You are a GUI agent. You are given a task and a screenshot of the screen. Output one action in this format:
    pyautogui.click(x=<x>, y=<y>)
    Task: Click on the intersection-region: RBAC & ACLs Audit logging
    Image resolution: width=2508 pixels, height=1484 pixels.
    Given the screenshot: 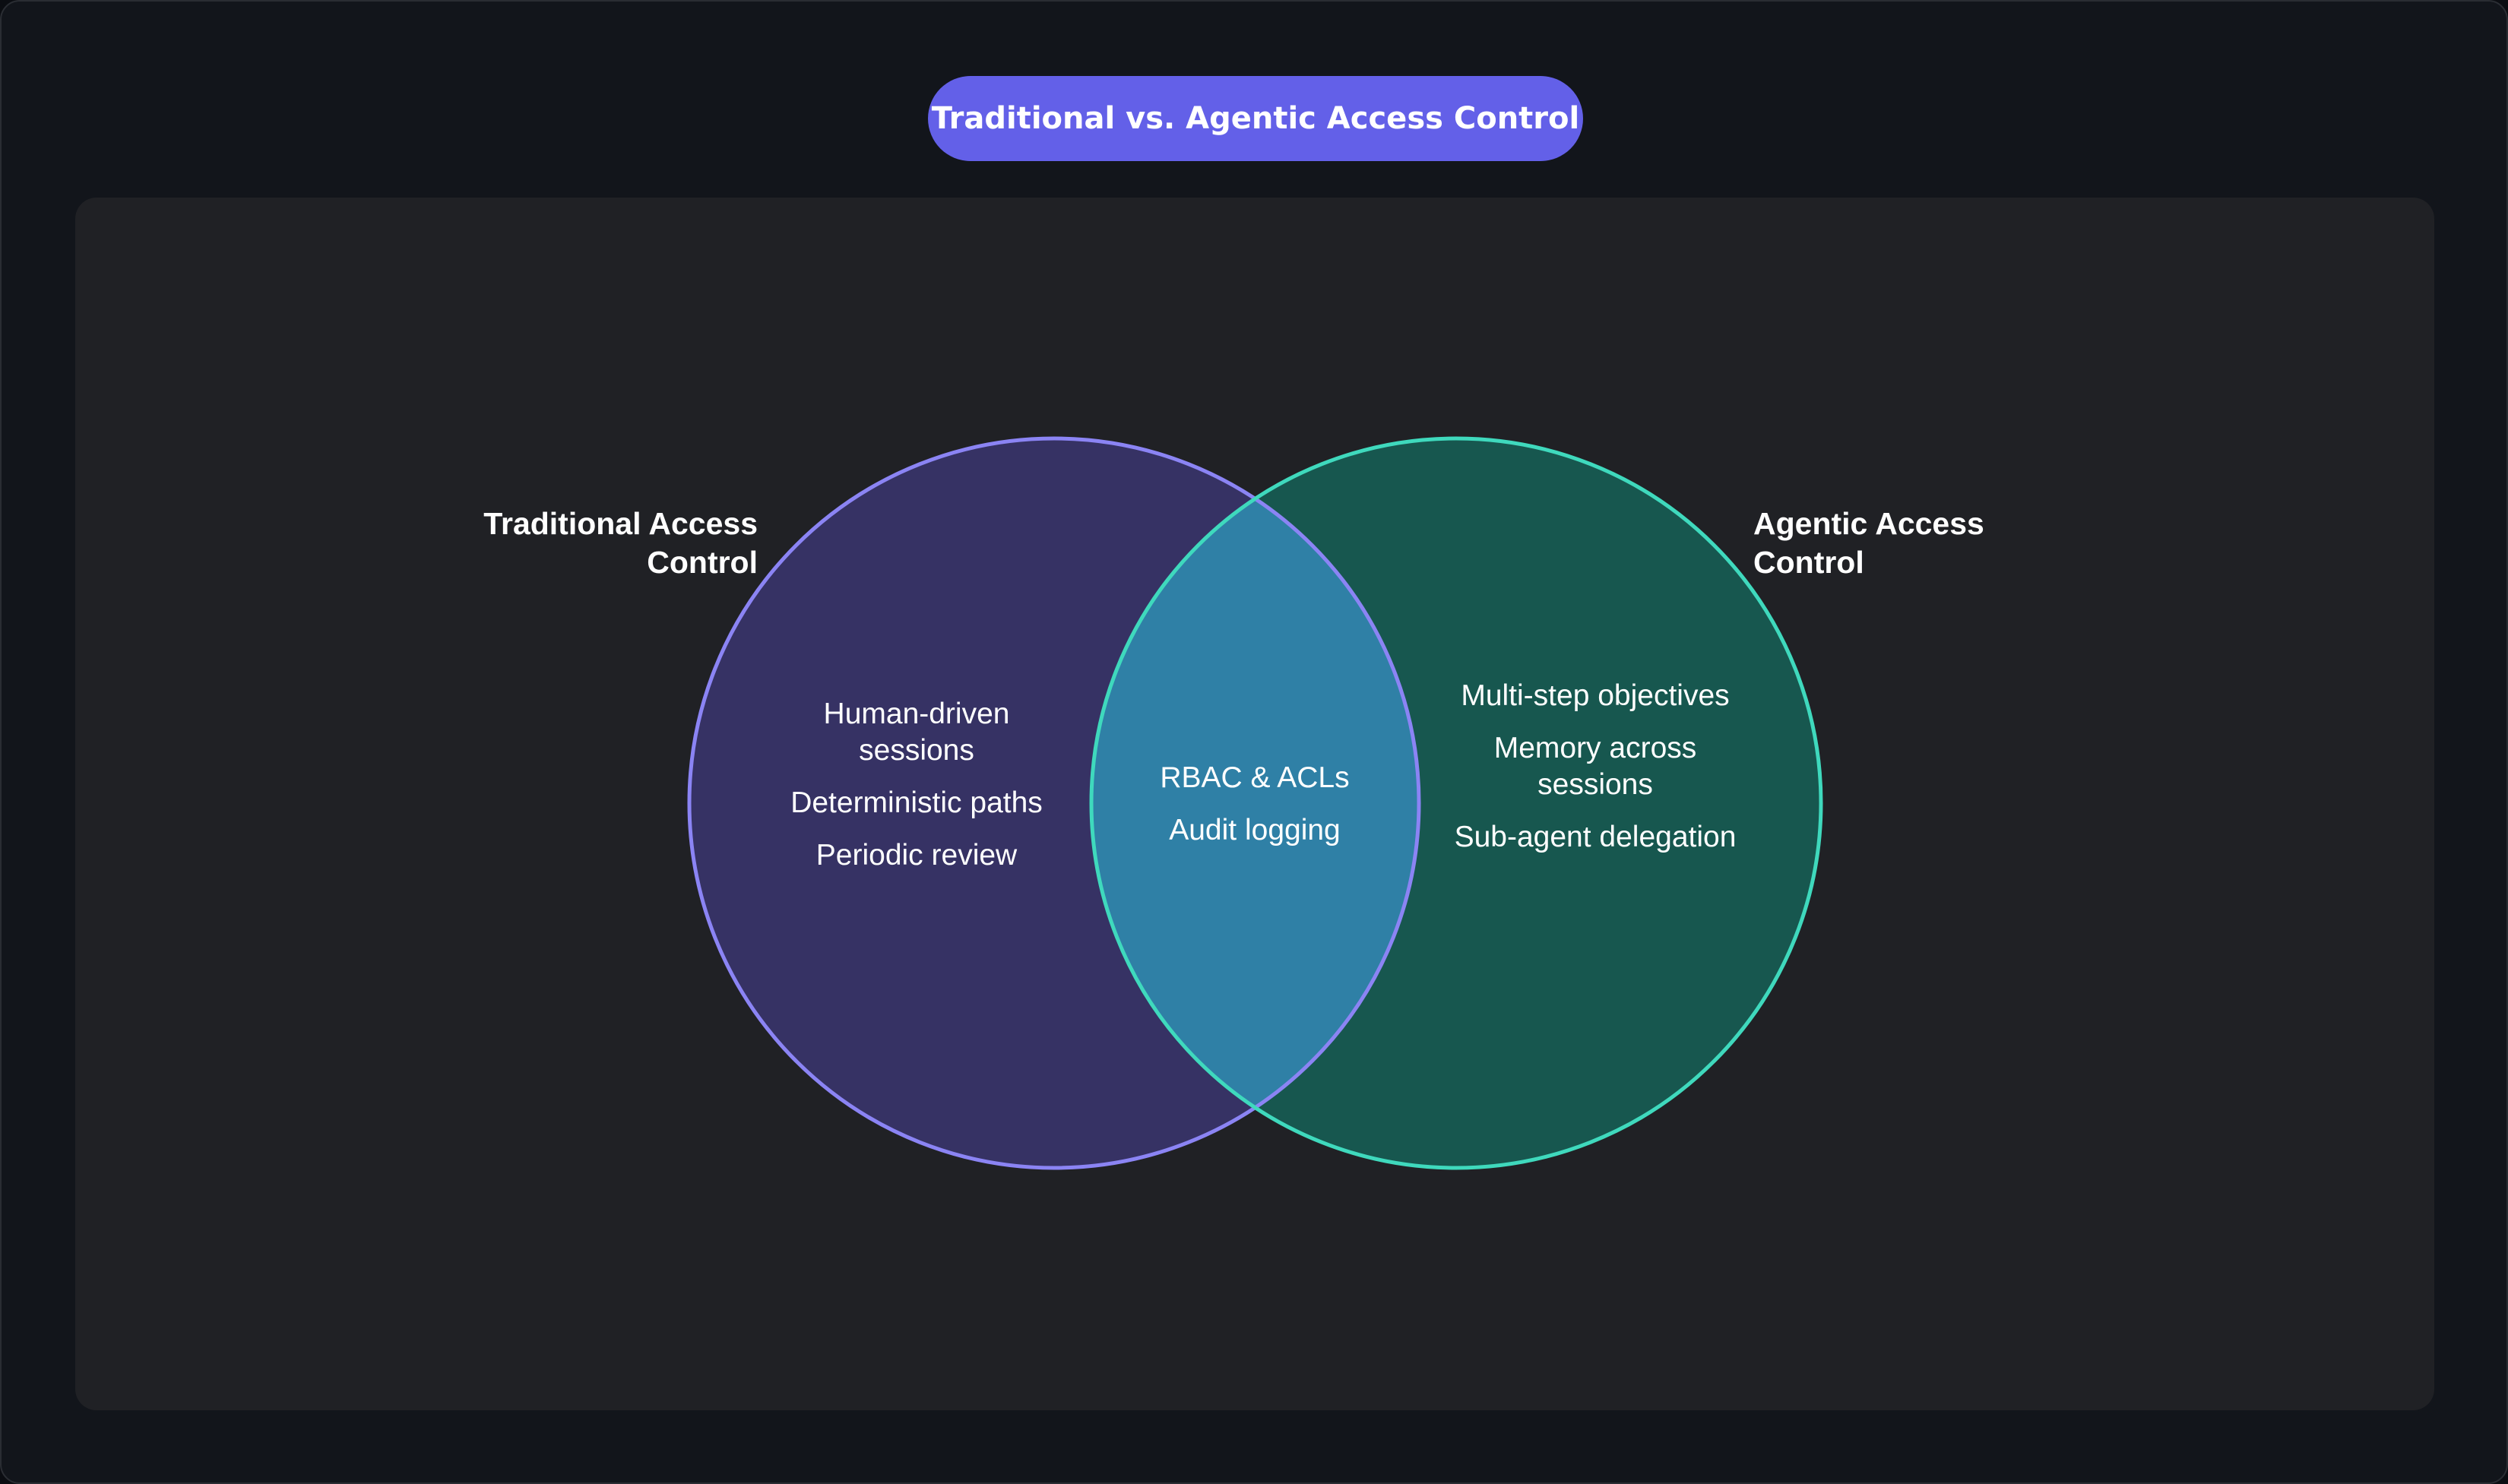 What is the action you would take?
    pyautogui.click(x=1255, y=804)
    